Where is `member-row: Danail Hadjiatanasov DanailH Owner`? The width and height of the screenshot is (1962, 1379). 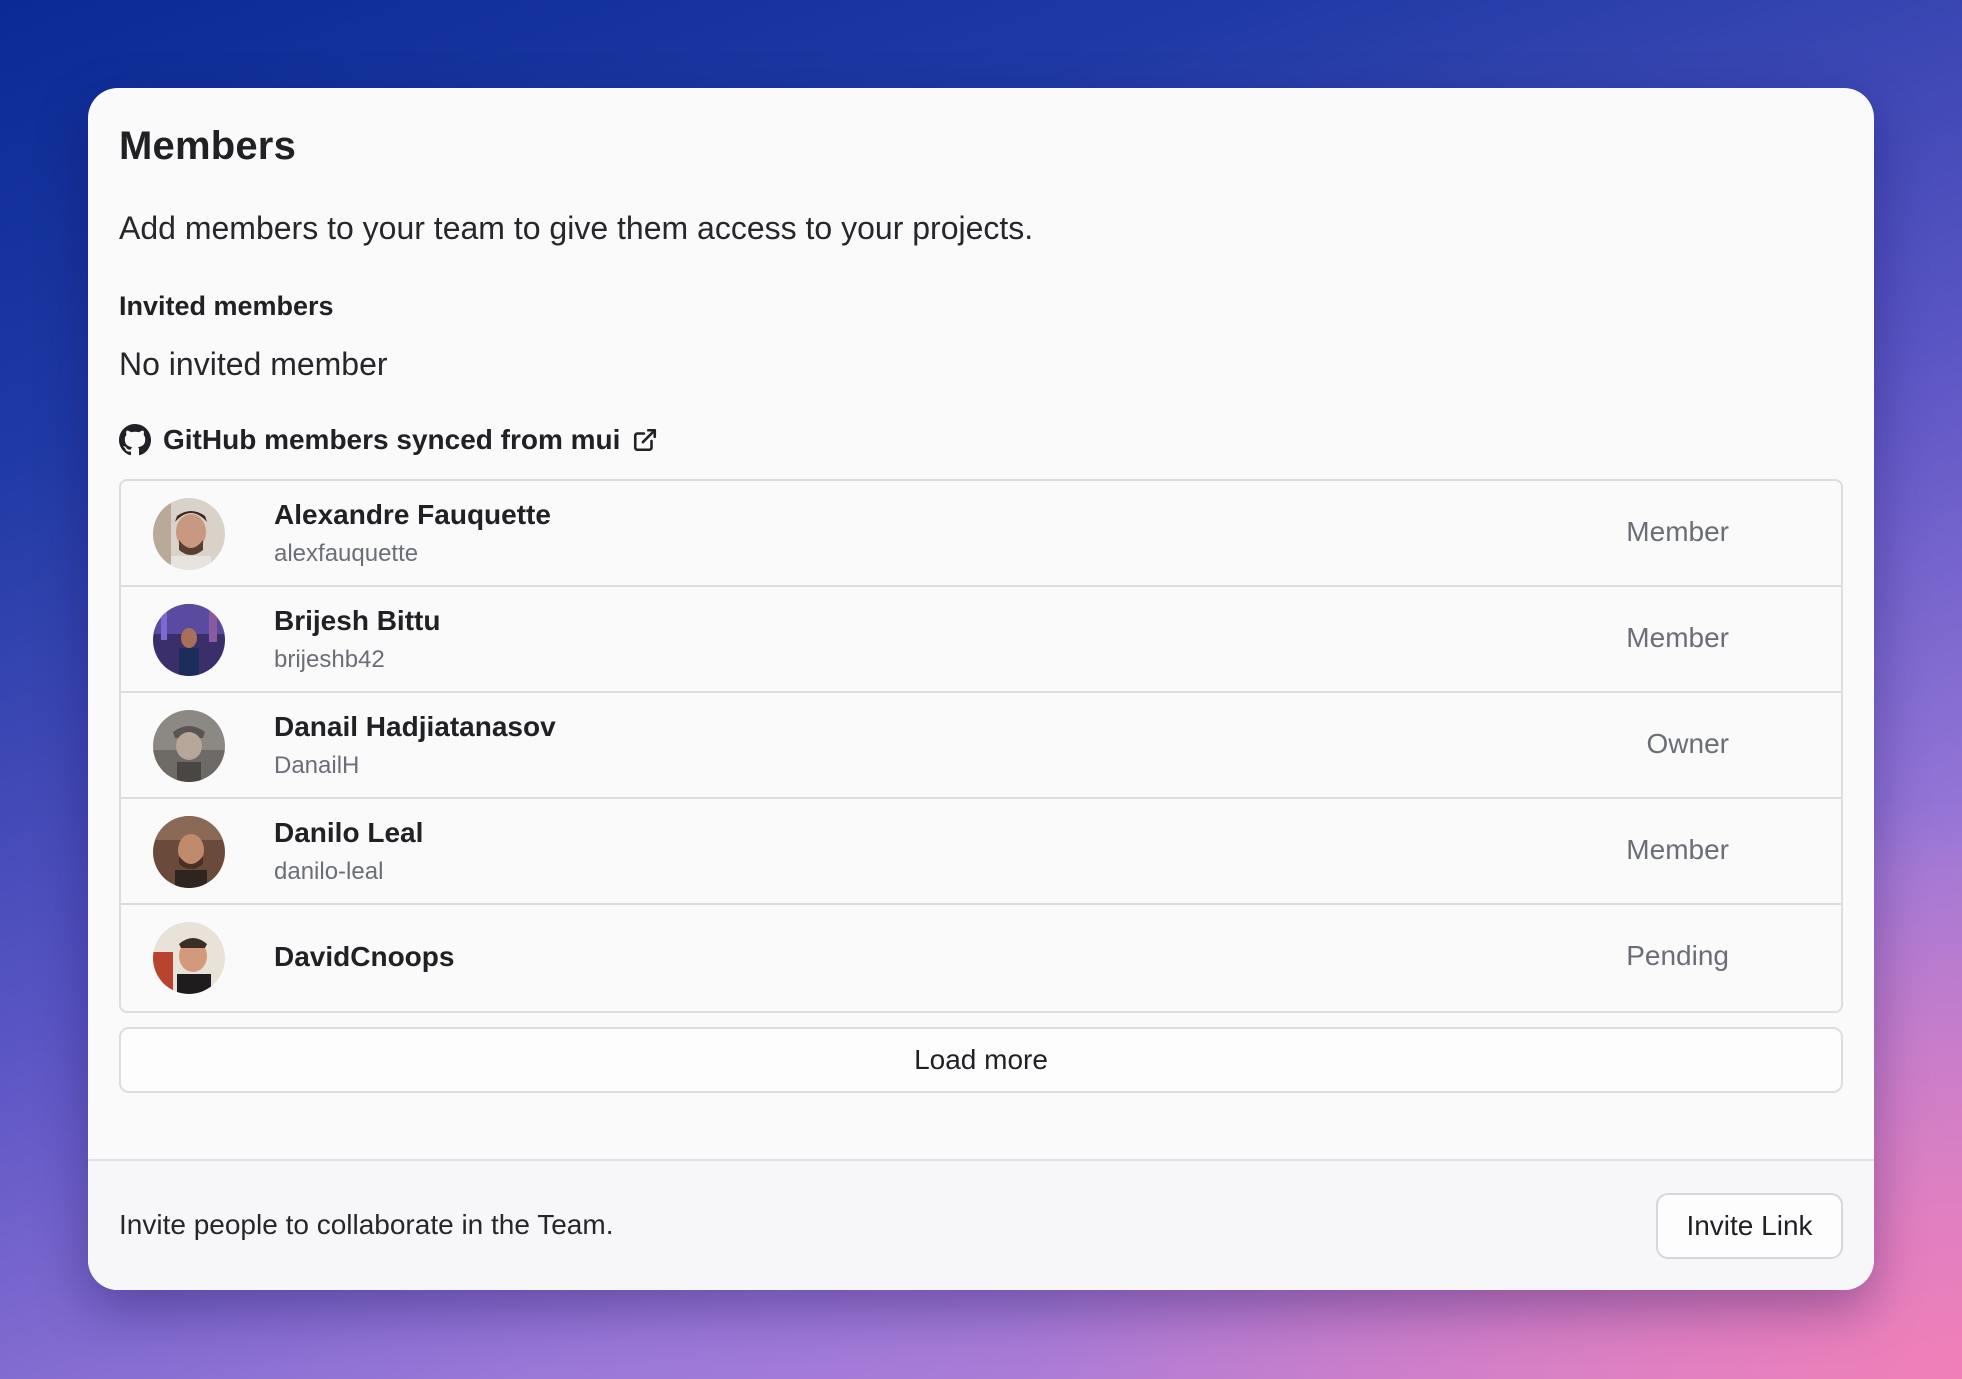 member-row: Danail Hadjiatanasov DanailH Owner is located at coordinates (981, 746).